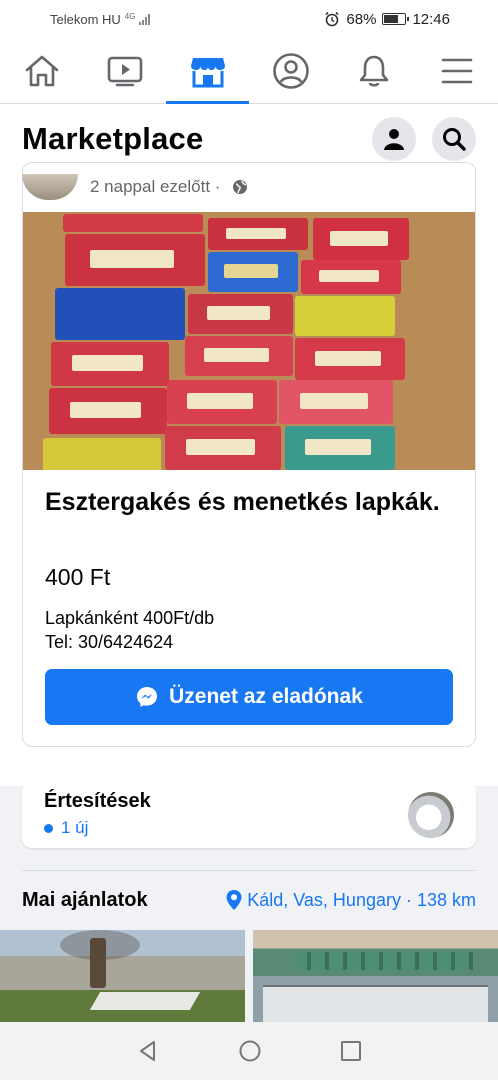 Image resolution: width=498 pixels, height=1080 pixels. I want to click on unread-dot-icon, so click(48, 828).